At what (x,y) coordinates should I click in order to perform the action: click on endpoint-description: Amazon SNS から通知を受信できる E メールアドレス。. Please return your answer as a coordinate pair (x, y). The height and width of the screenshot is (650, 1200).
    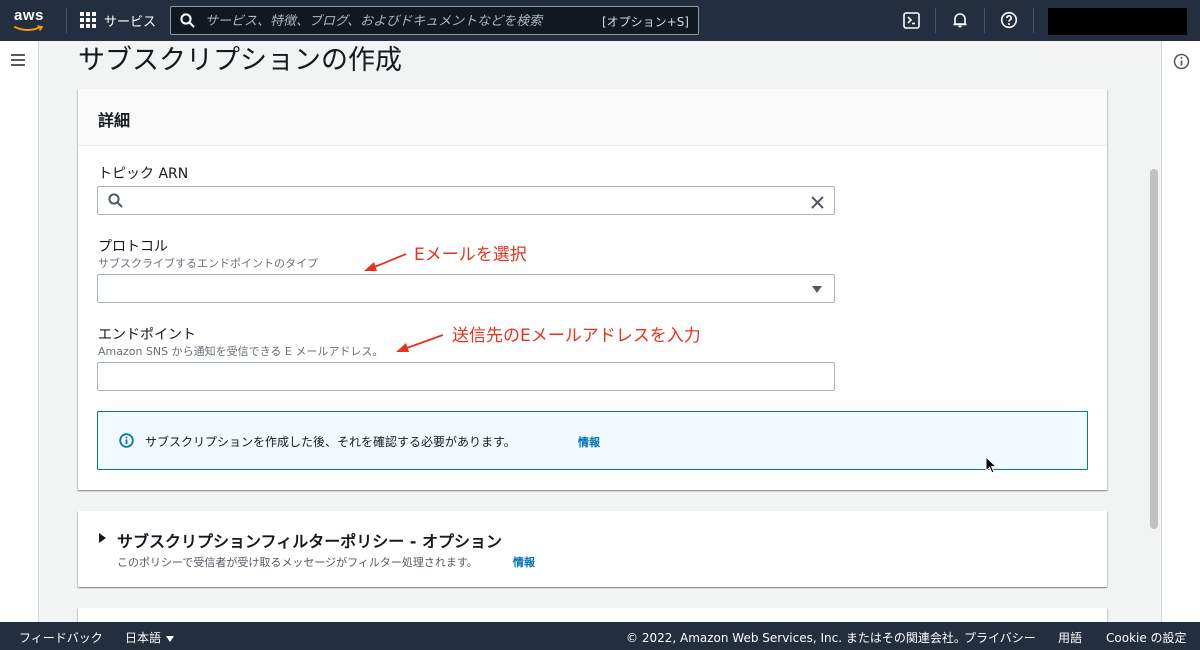
    Looking at the image, I should click on (241, 351).